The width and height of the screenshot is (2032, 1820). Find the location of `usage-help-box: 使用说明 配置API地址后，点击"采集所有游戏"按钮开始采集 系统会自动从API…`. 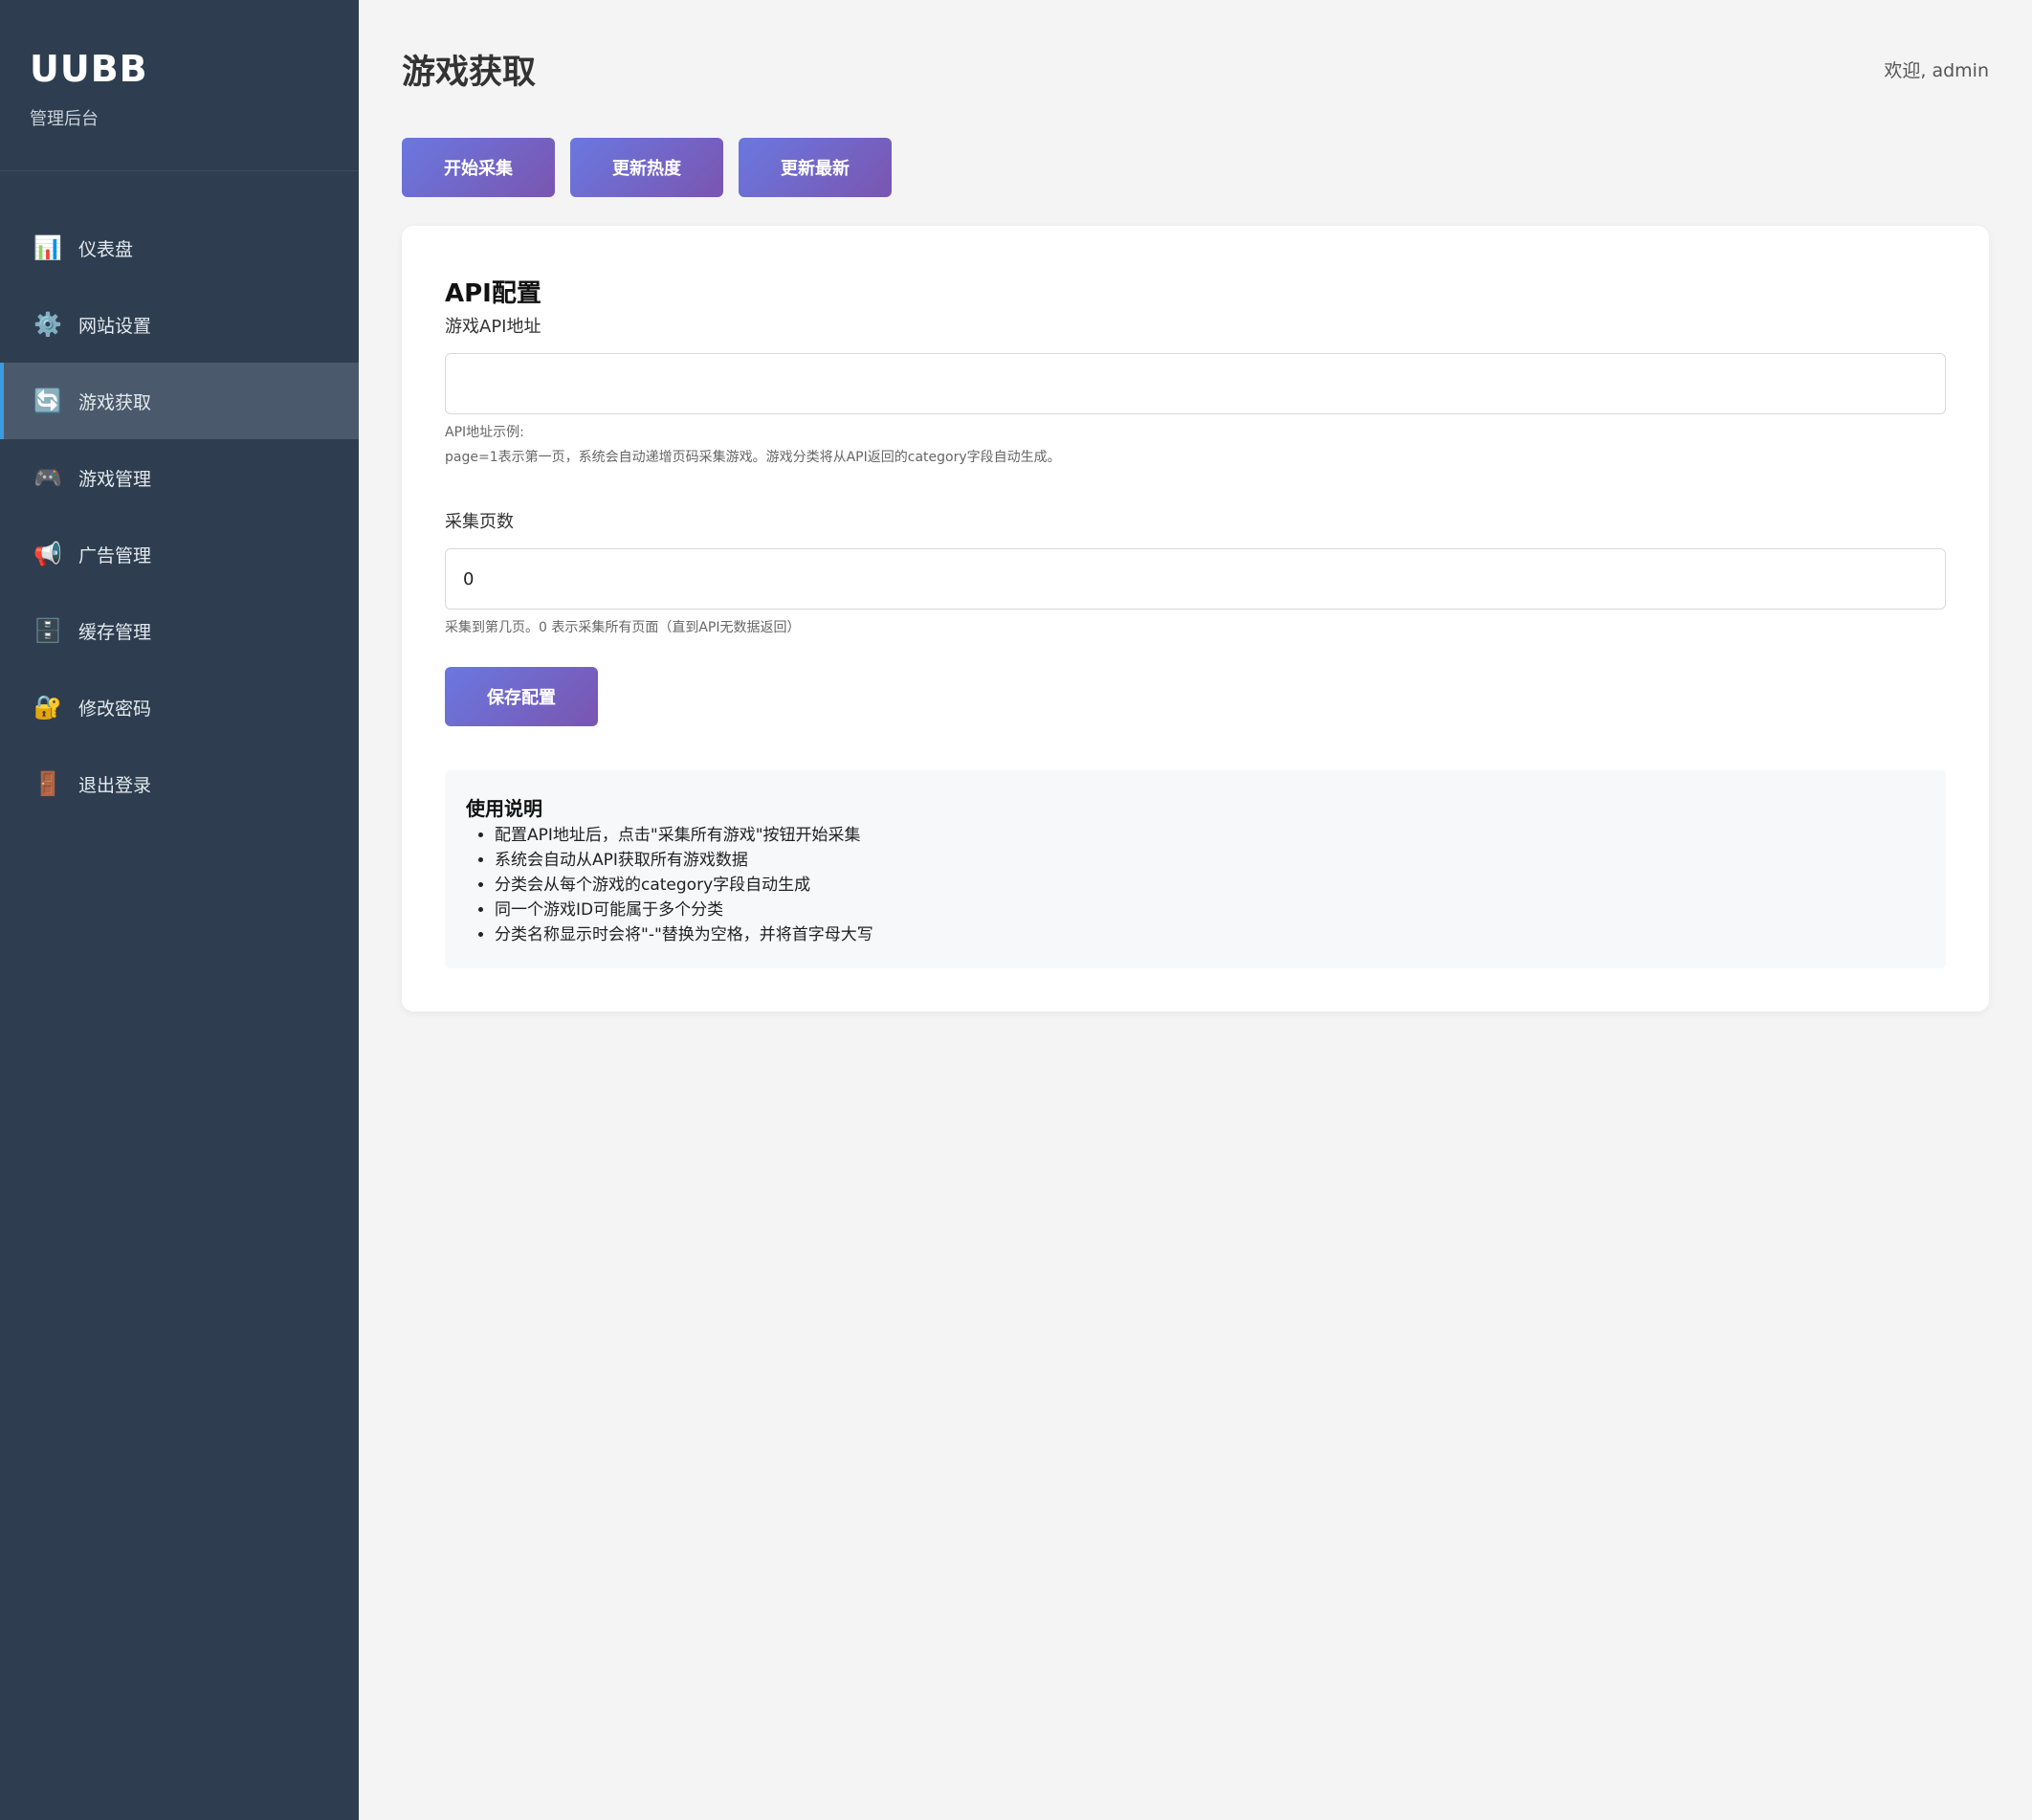

usage-help-box: 使用说明 配置API地址后，点击"采集所有游戏"按钮开始采集 系统会自动从API… is located at coordinates (1195, 869).